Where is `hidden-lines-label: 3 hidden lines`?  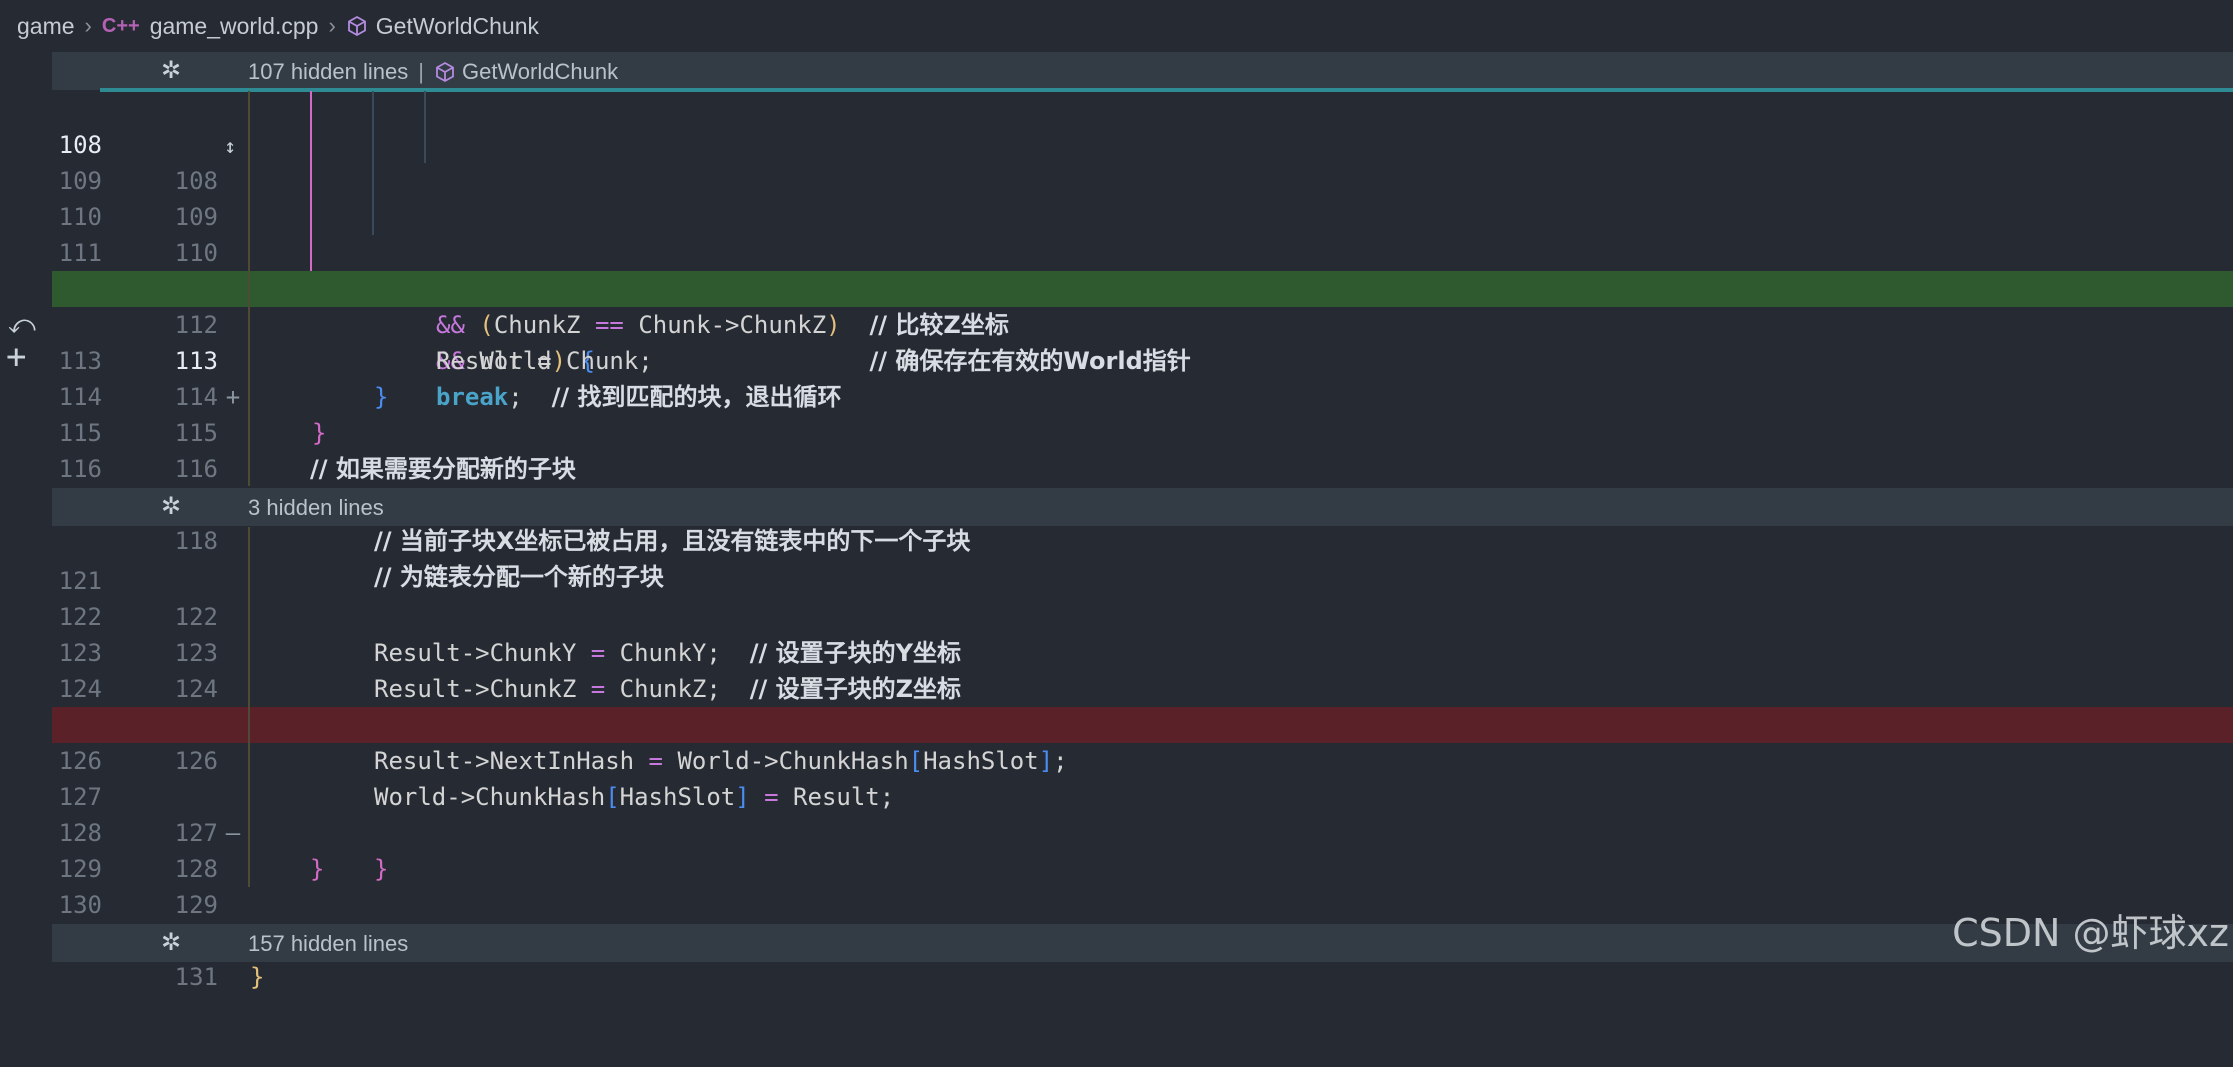 hidden-lines-label: 3 hidden lines is located at coordinates (316, 507).